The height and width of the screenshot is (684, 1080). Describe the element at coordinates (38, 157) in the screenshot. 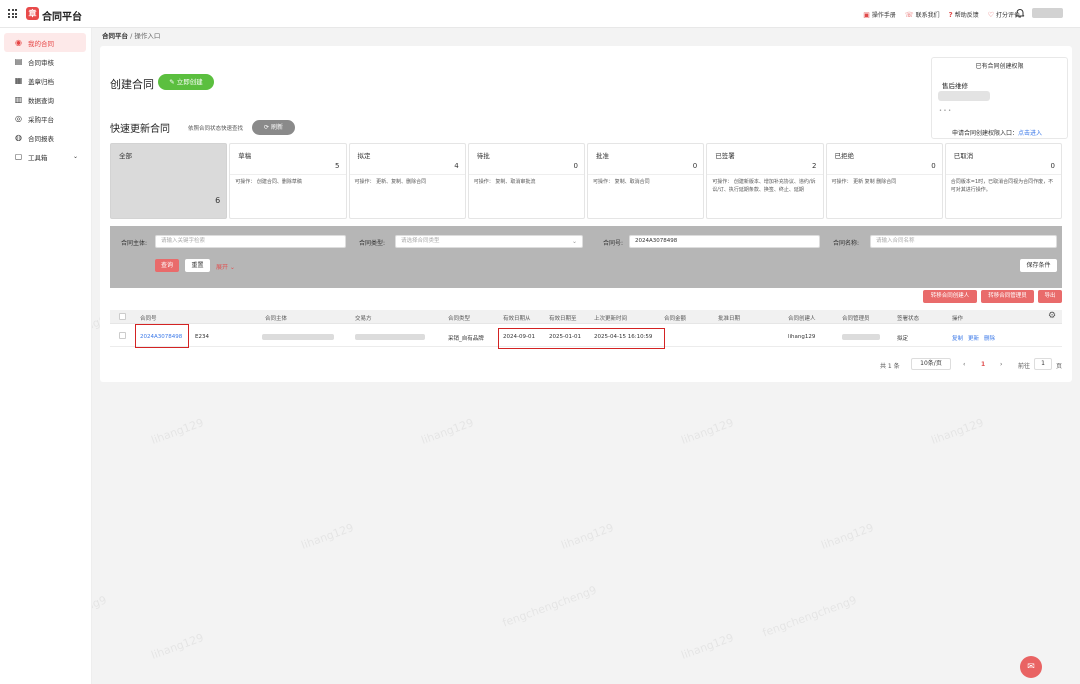

I see `sidebar-item-label: 工具箱` at that location.